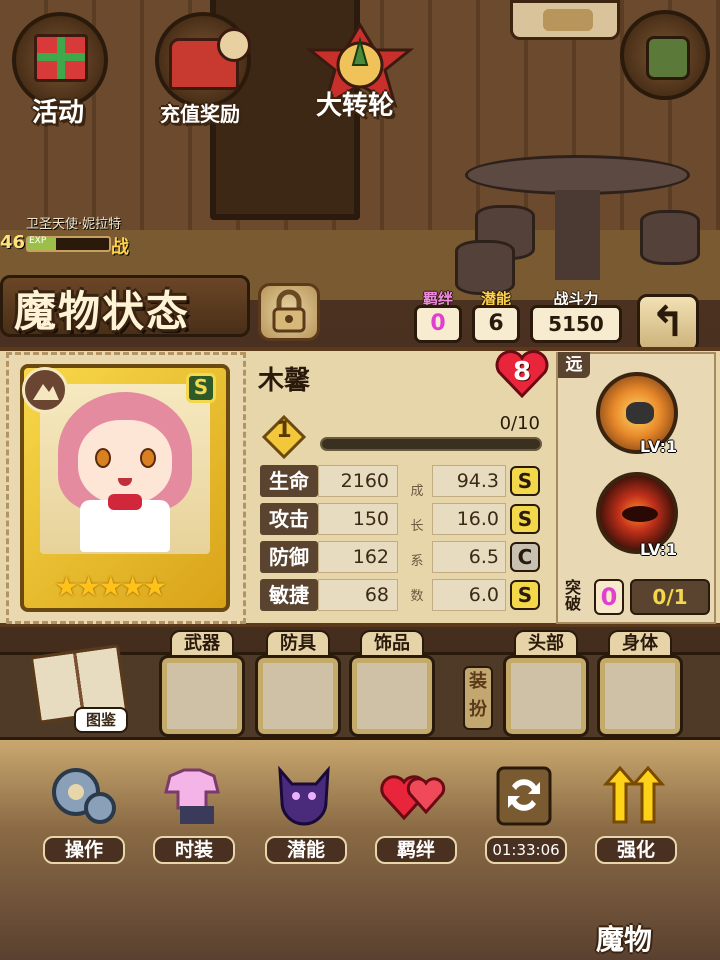 Image resolution: width=720 pixels, height=960 pixels. I want to click on exp-progress-bar, so click(431, 444).